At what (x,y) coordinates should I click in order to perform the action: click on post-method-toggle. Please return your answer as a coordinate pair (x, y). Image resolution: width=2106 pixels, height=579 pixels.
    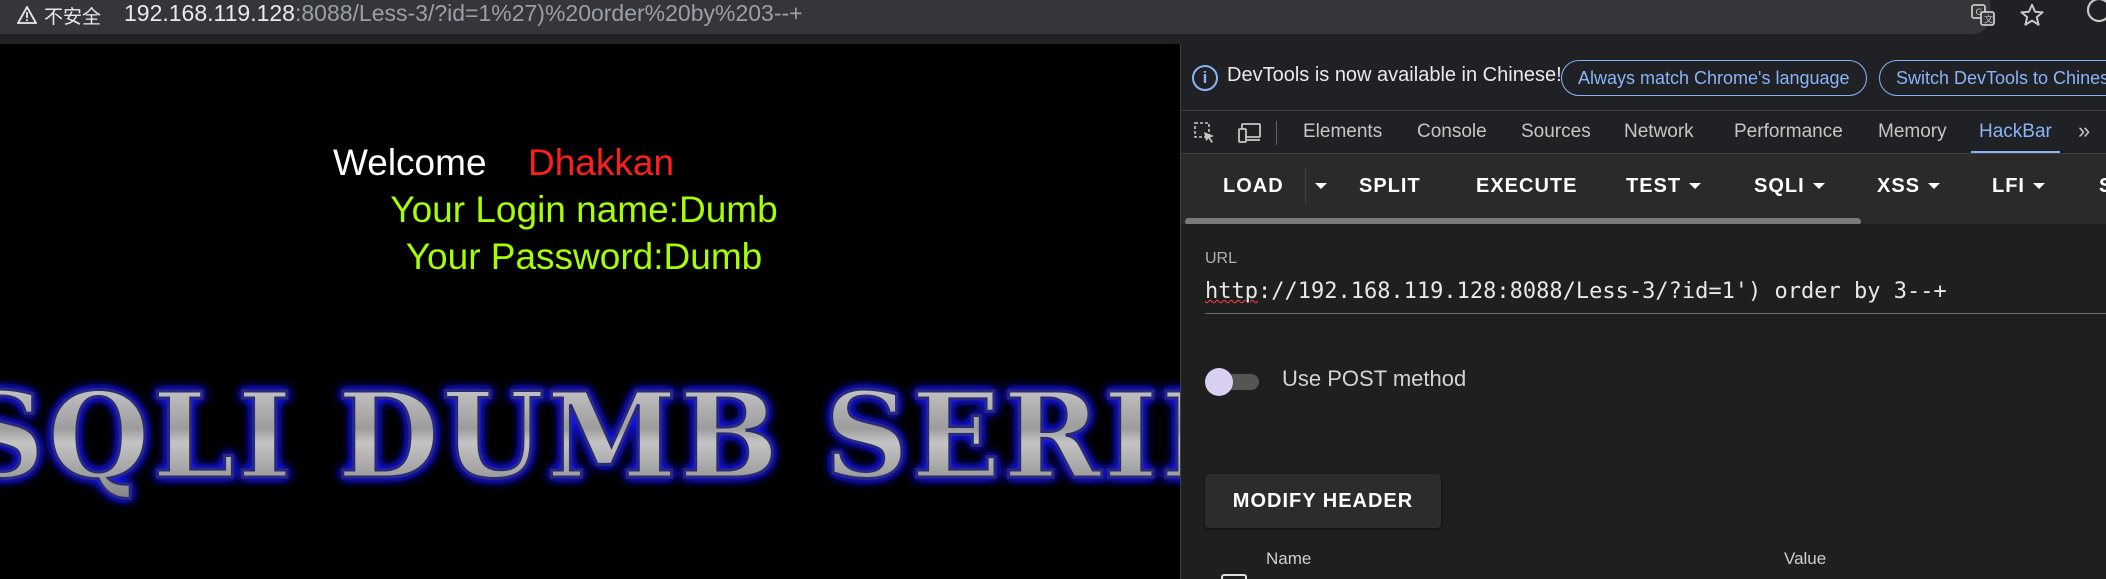
    Looking at the image, I should click on (1233, 380).